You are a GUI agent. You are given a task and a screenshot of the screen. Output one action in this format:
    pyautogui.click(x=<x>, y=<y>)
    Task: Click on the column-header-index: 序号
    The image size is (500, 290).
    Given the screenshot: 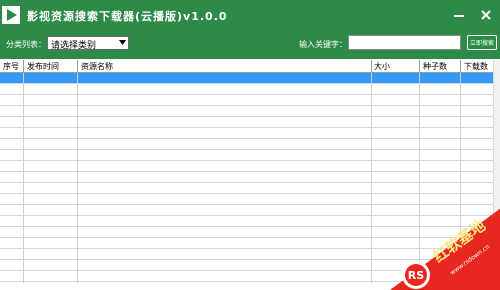 What is the action you would take?
    pyautogui.click(x=11, y=66)
    